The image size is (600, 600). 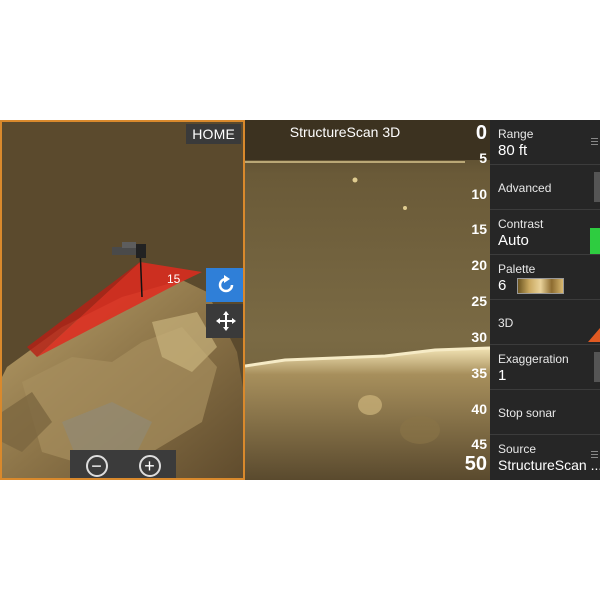 I want to click on menu-item-label: Advanced, so click(x=525, y=188).